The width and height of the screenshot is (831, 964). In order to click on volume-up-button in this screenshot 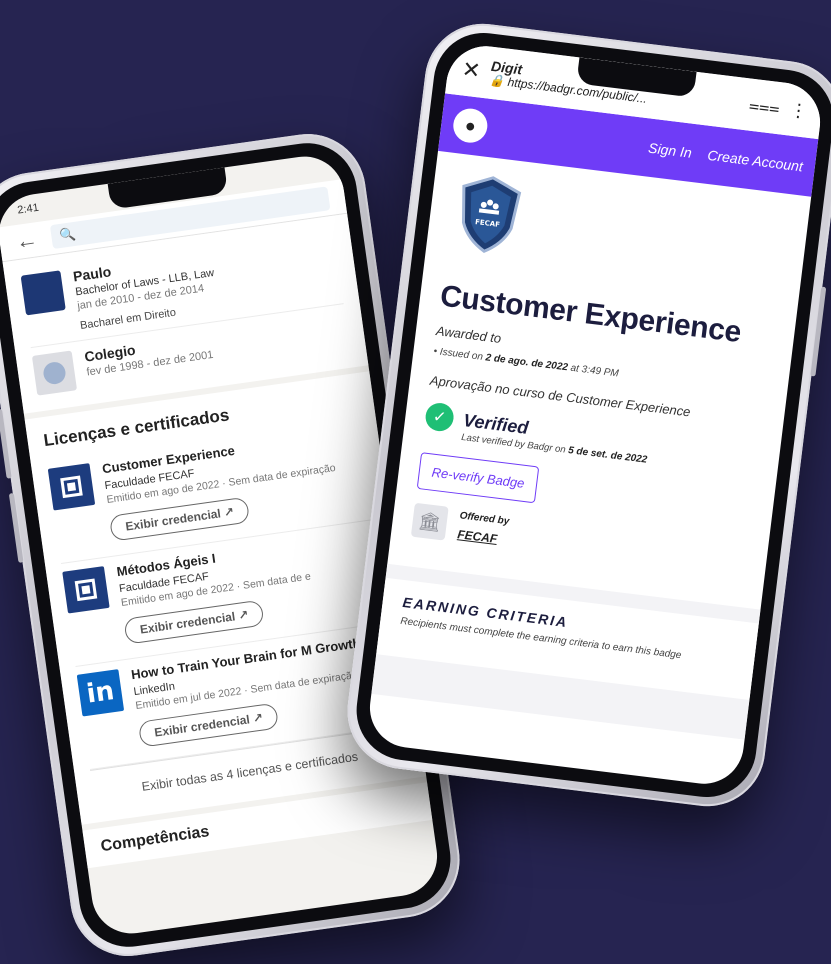, I will do `click(6, 443)`.